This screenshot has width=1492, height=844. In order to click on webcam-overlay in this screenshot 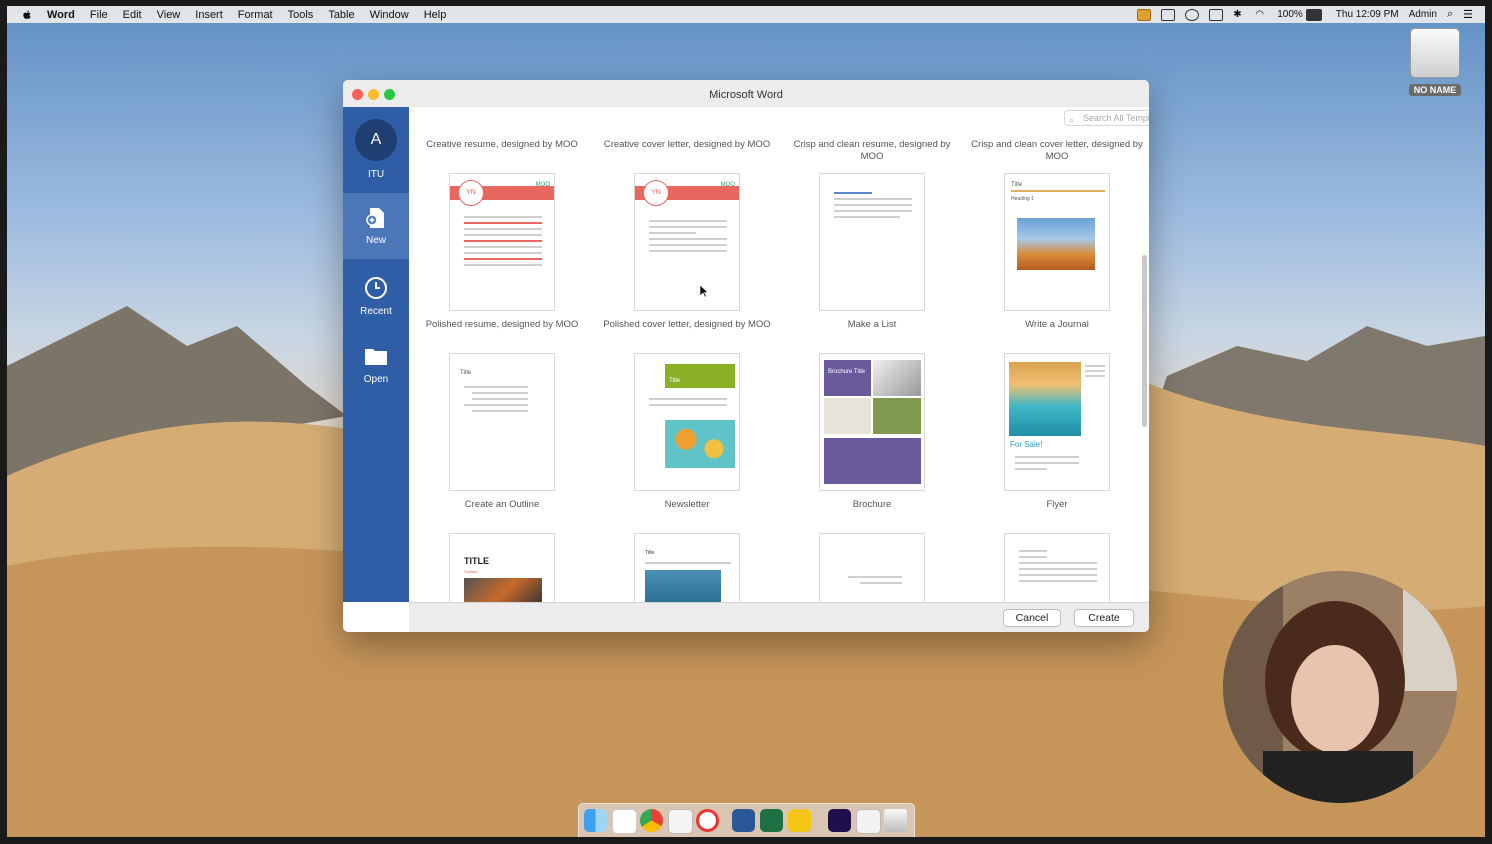, I will do `click(1340, 687)`.